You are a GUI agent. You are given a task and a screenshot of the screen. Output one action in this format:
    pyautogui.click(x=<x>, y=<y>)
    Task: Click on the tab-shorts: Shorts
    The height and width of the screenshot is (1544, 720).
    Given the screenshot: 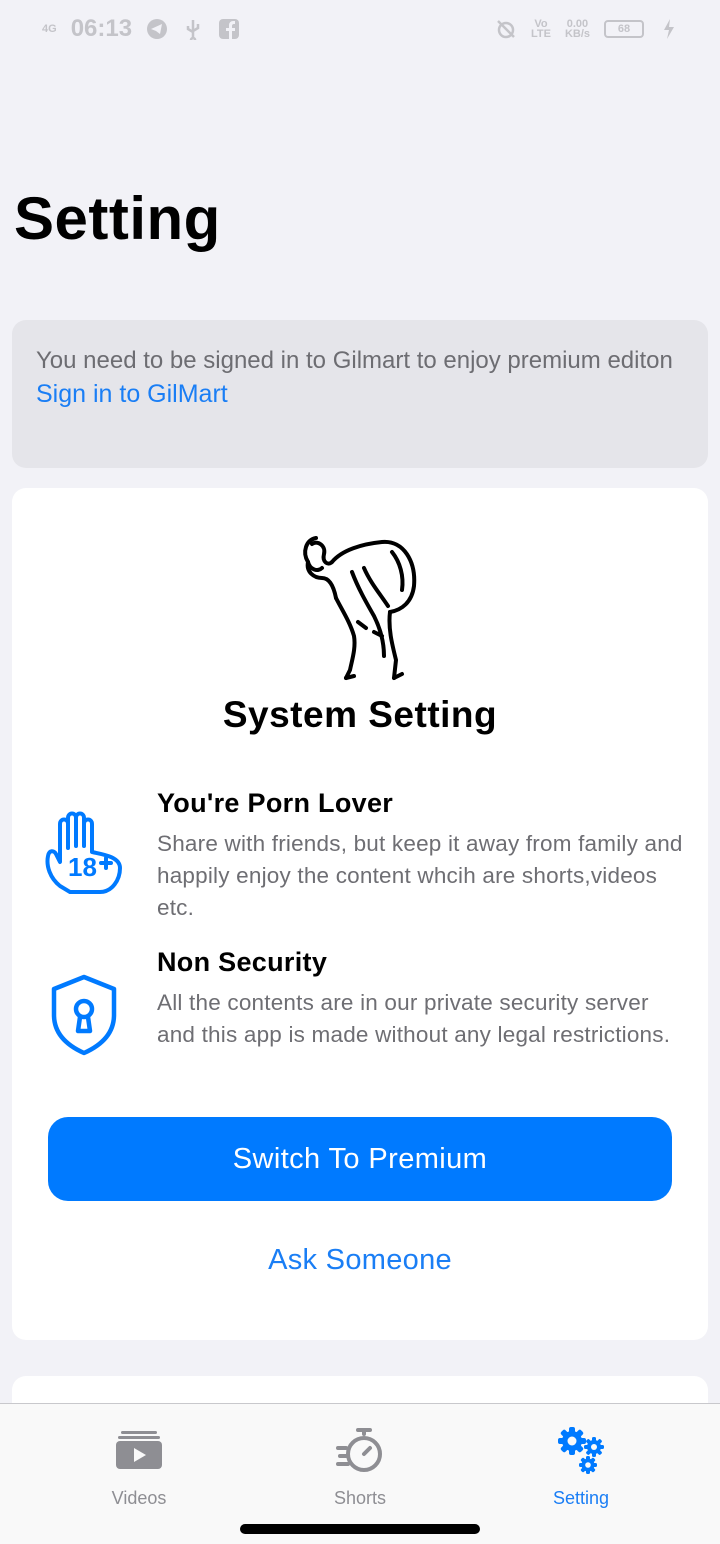 What is the action you would take?
    pyautogui.click(x=360, y=1466)
    